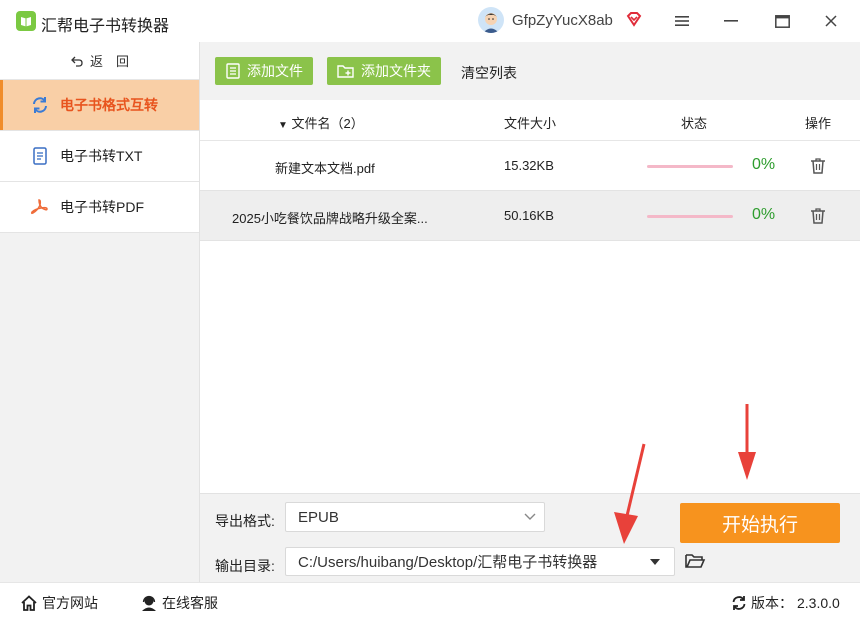 The image size is (860, 617). I want to click on sidebar-item-to-pdf: 电子书转PDF, so click(99, 207).